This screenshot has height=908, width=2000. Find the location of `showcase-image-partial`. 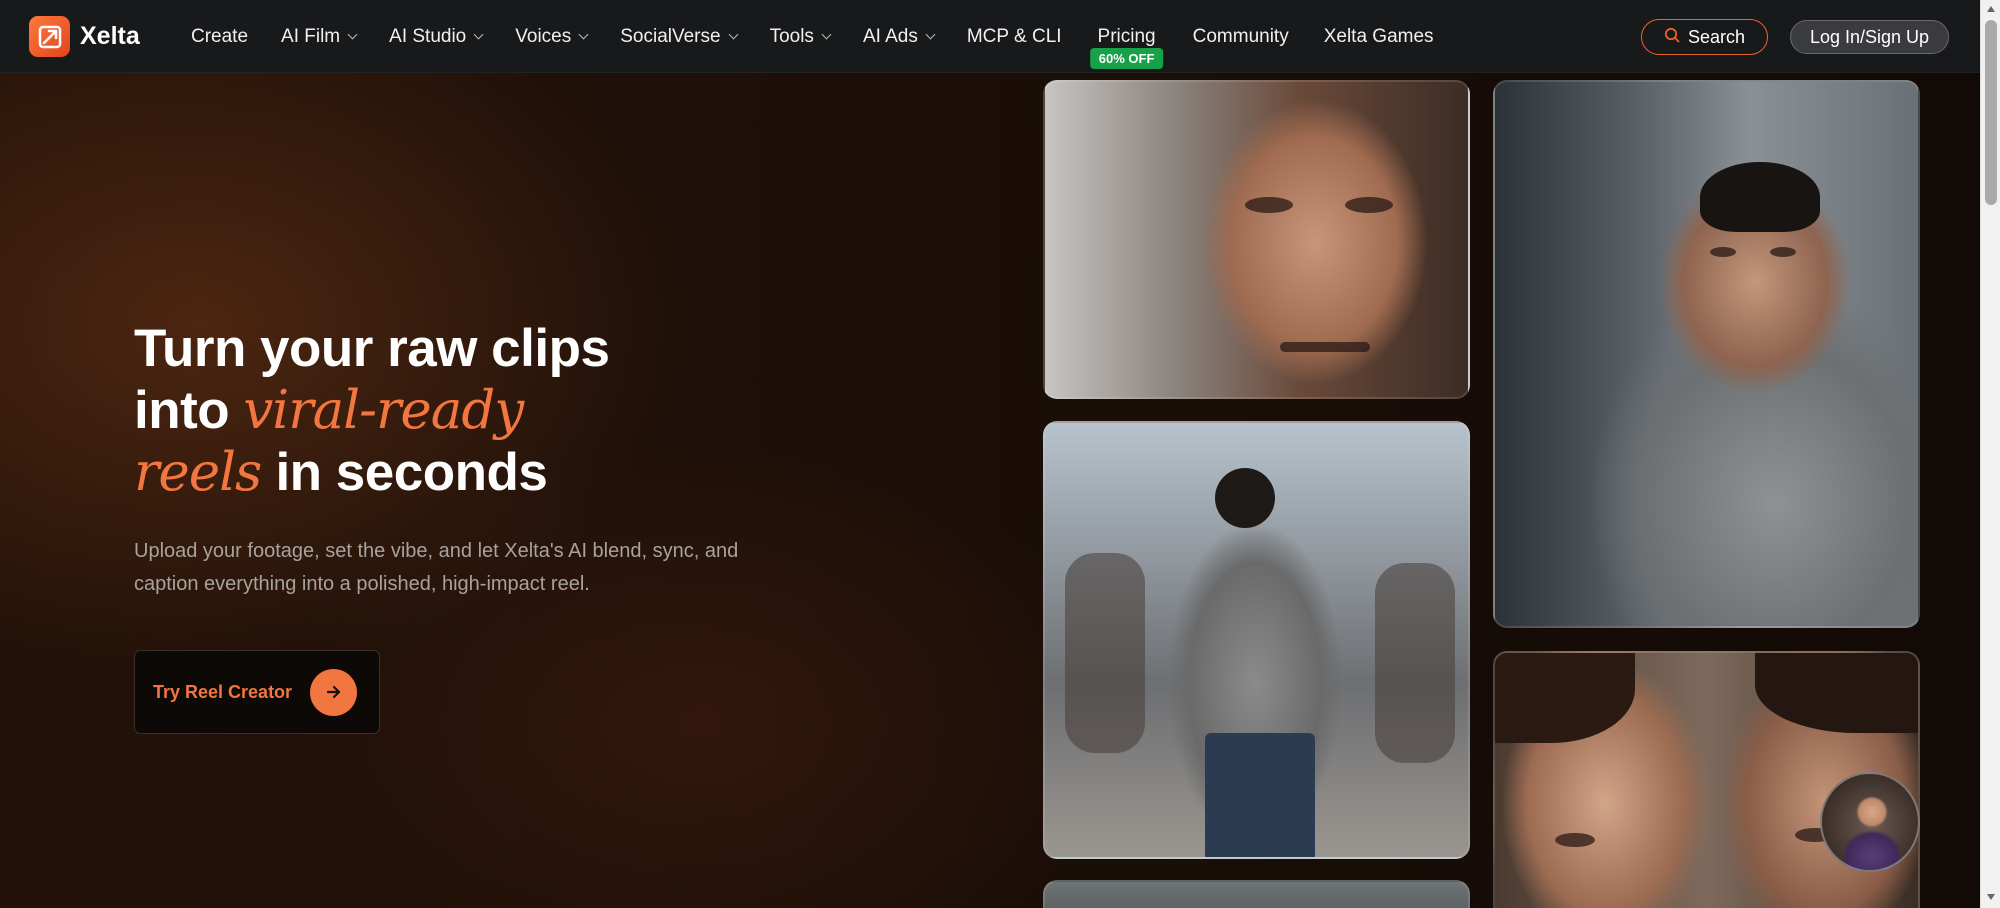

showcase-image-partial is located at coordinates (1256, 894).